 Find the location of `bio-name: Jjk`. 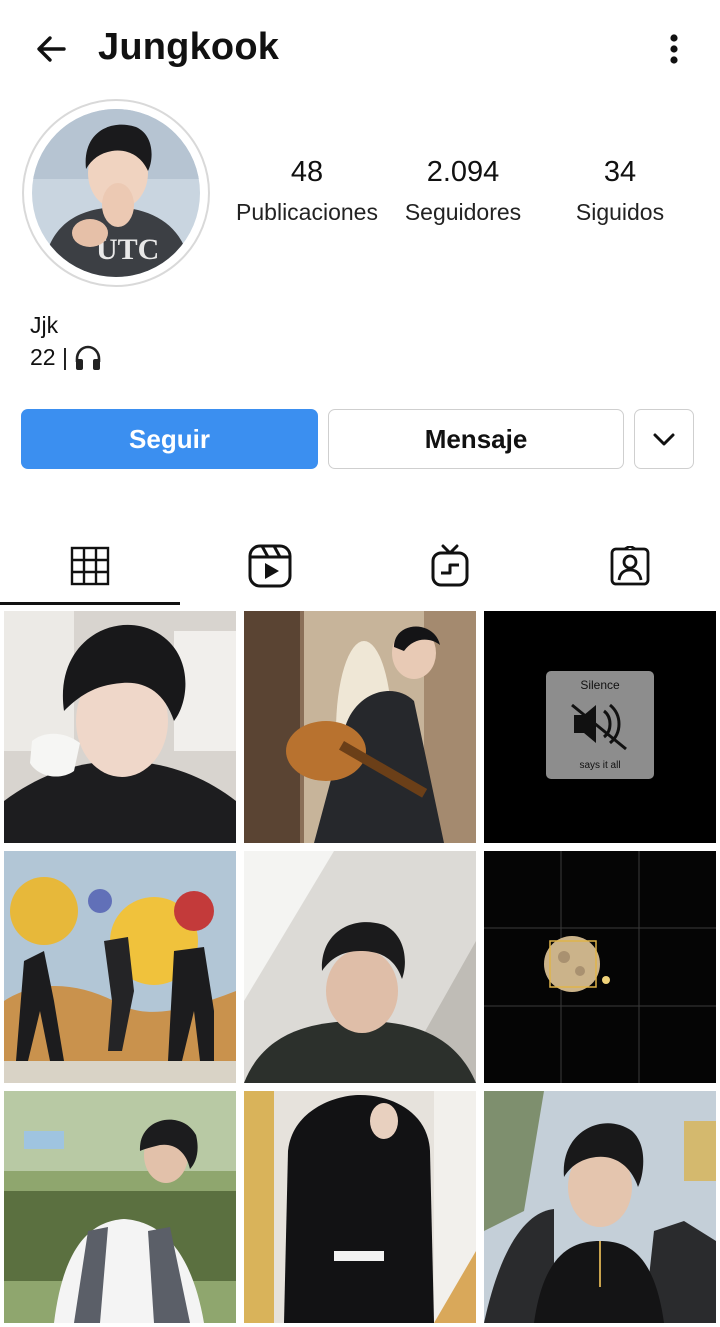

bio-name: Jjk is located at coordinates (44, 325).